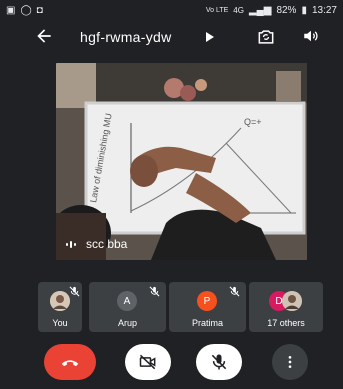 Image resolution: width=343 pixels, height=389 pixels. I want to click on participant-tile-pratima: P Pratima, so click(207, 307).